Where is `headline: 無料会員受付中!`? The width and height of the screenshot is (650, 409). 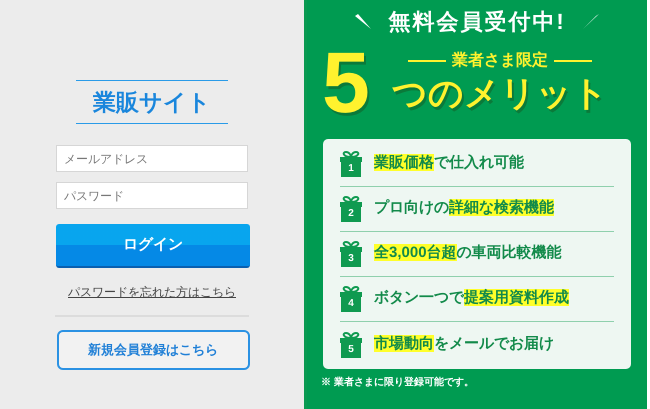 headline: 無料会員受付中! is located at coordinates (477, 22).